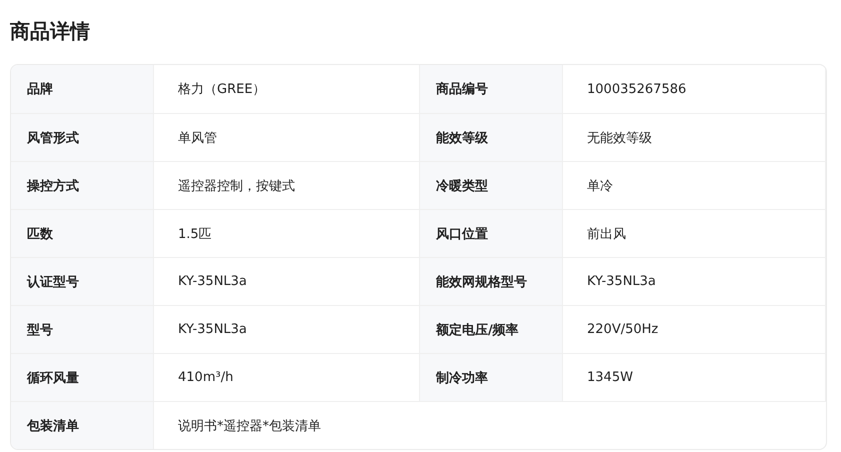 The height and width of the screenshot is (452, 841). What do you see at coordinates (491, 329) in the screenshot?
I see `spec-label: 额定电压/频率` at bounding box center [491, 329].